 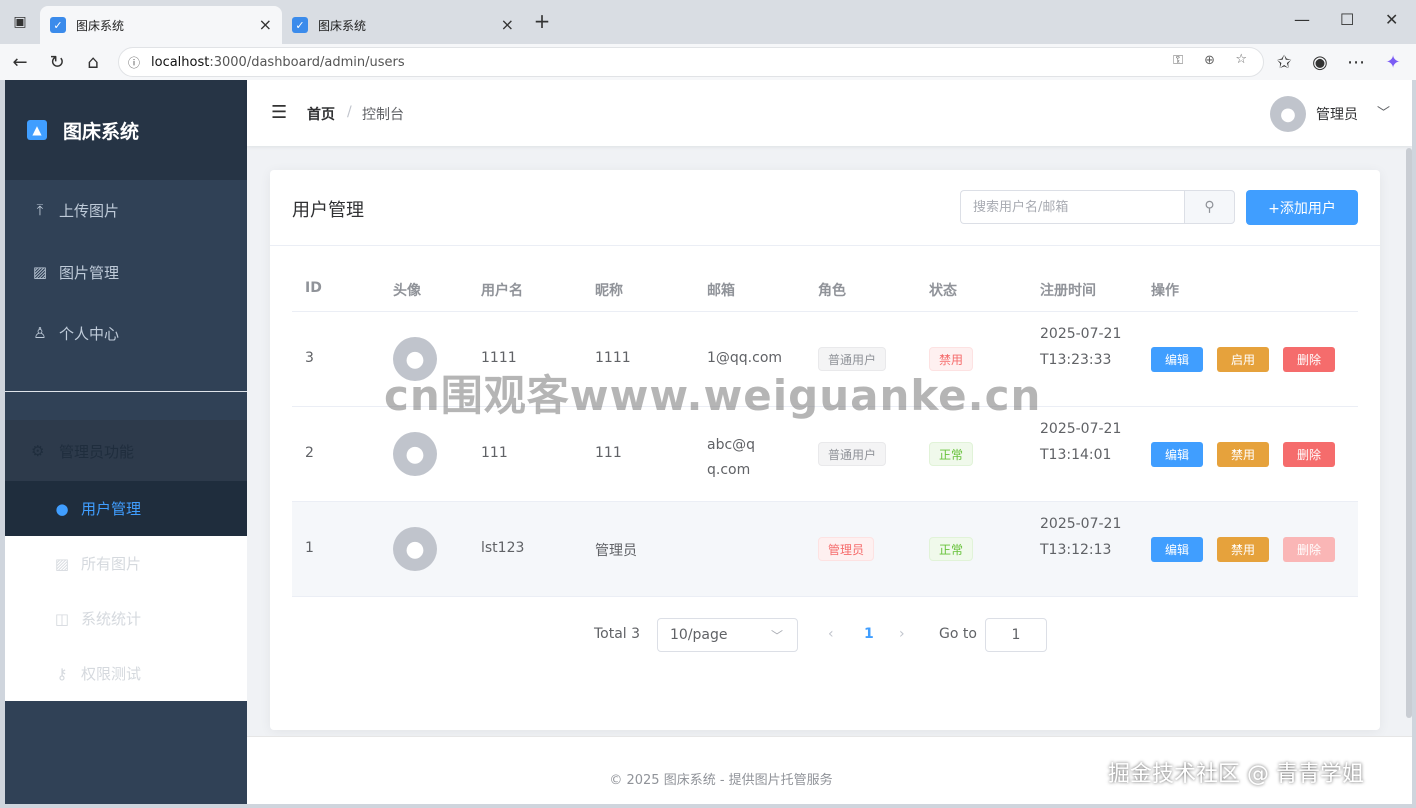 What do you see at coordinates (943, 291) in the screenshot?
I see `column-header: 状态` at bounding box center [943, 291].